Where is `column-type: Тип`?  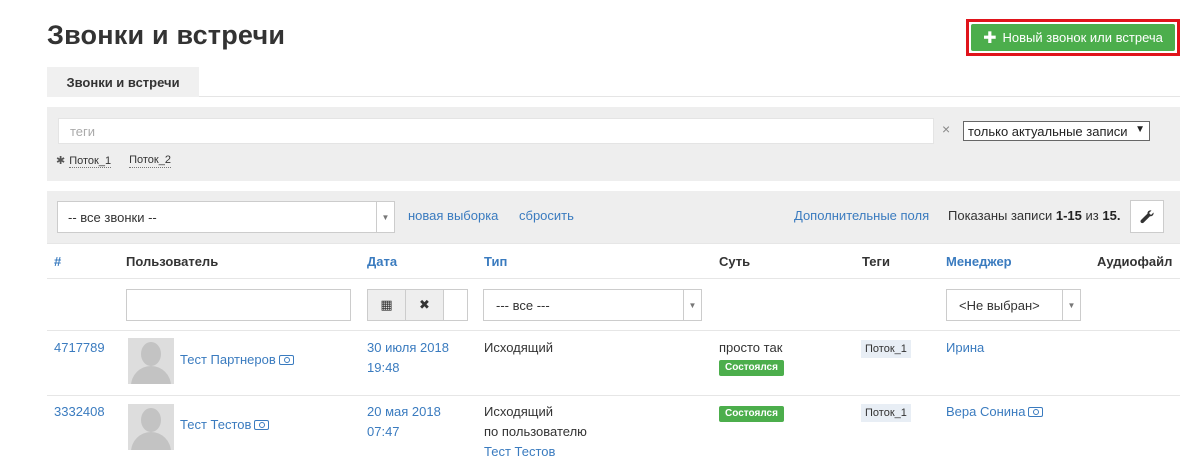
column-type: Тип is located at coordinates (495, 261).